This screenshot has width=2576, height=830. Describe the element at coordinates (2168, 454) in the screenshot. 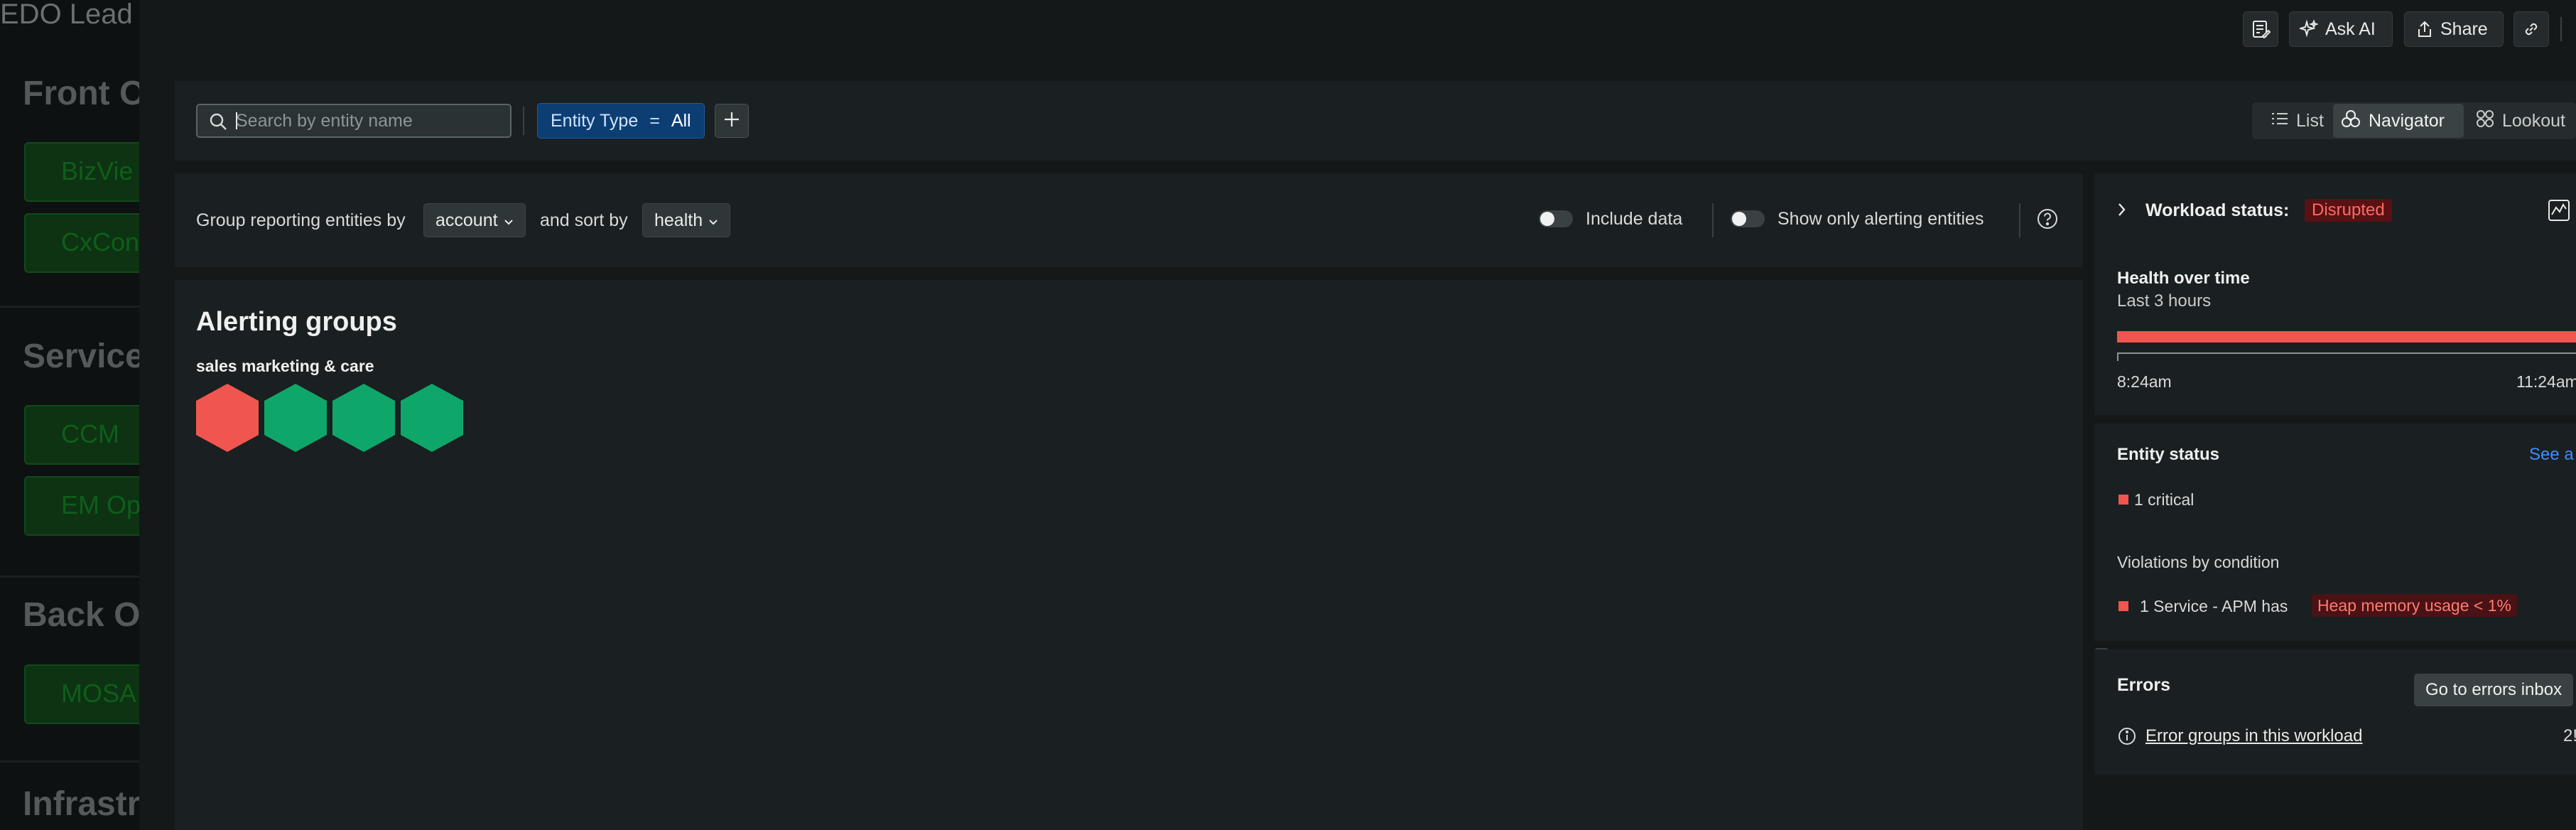

I see `entity-status-title: Entity status` at that location.